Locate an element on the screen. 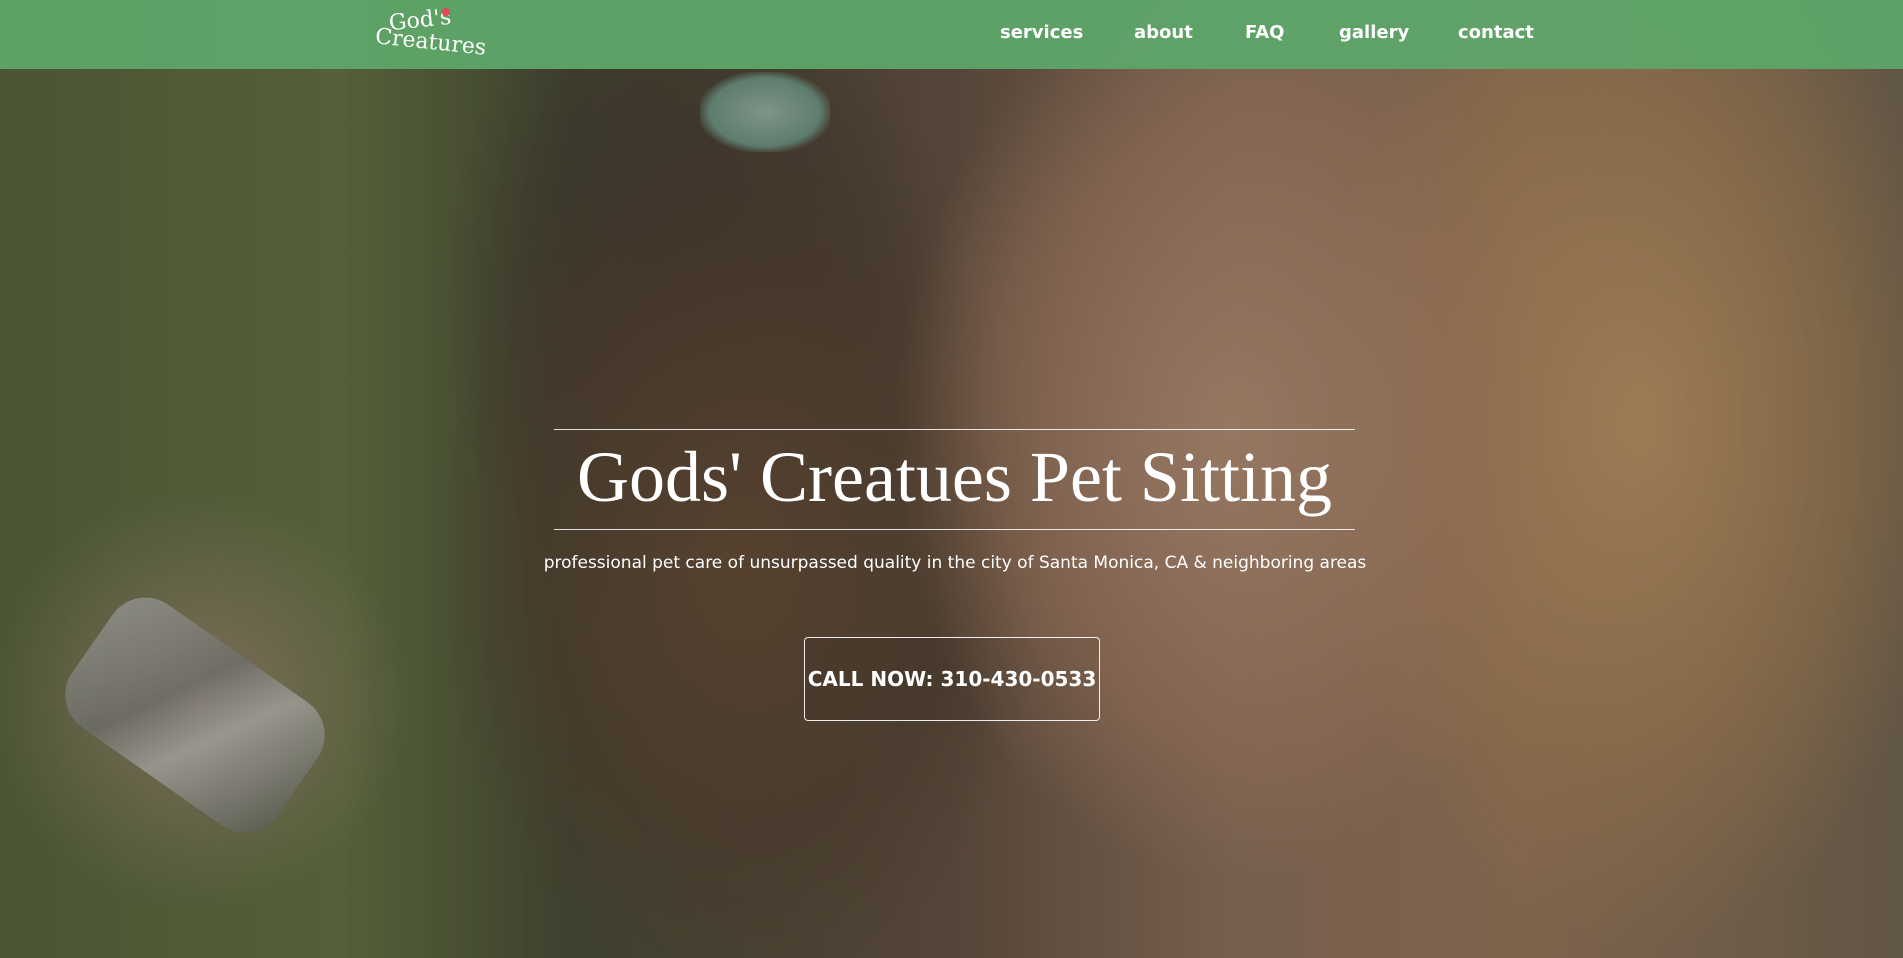 The height and width of the screenshot is (958, 1903). hero-title: Gods' Creatues Pet Sitting is located at coordinates (954, 477).